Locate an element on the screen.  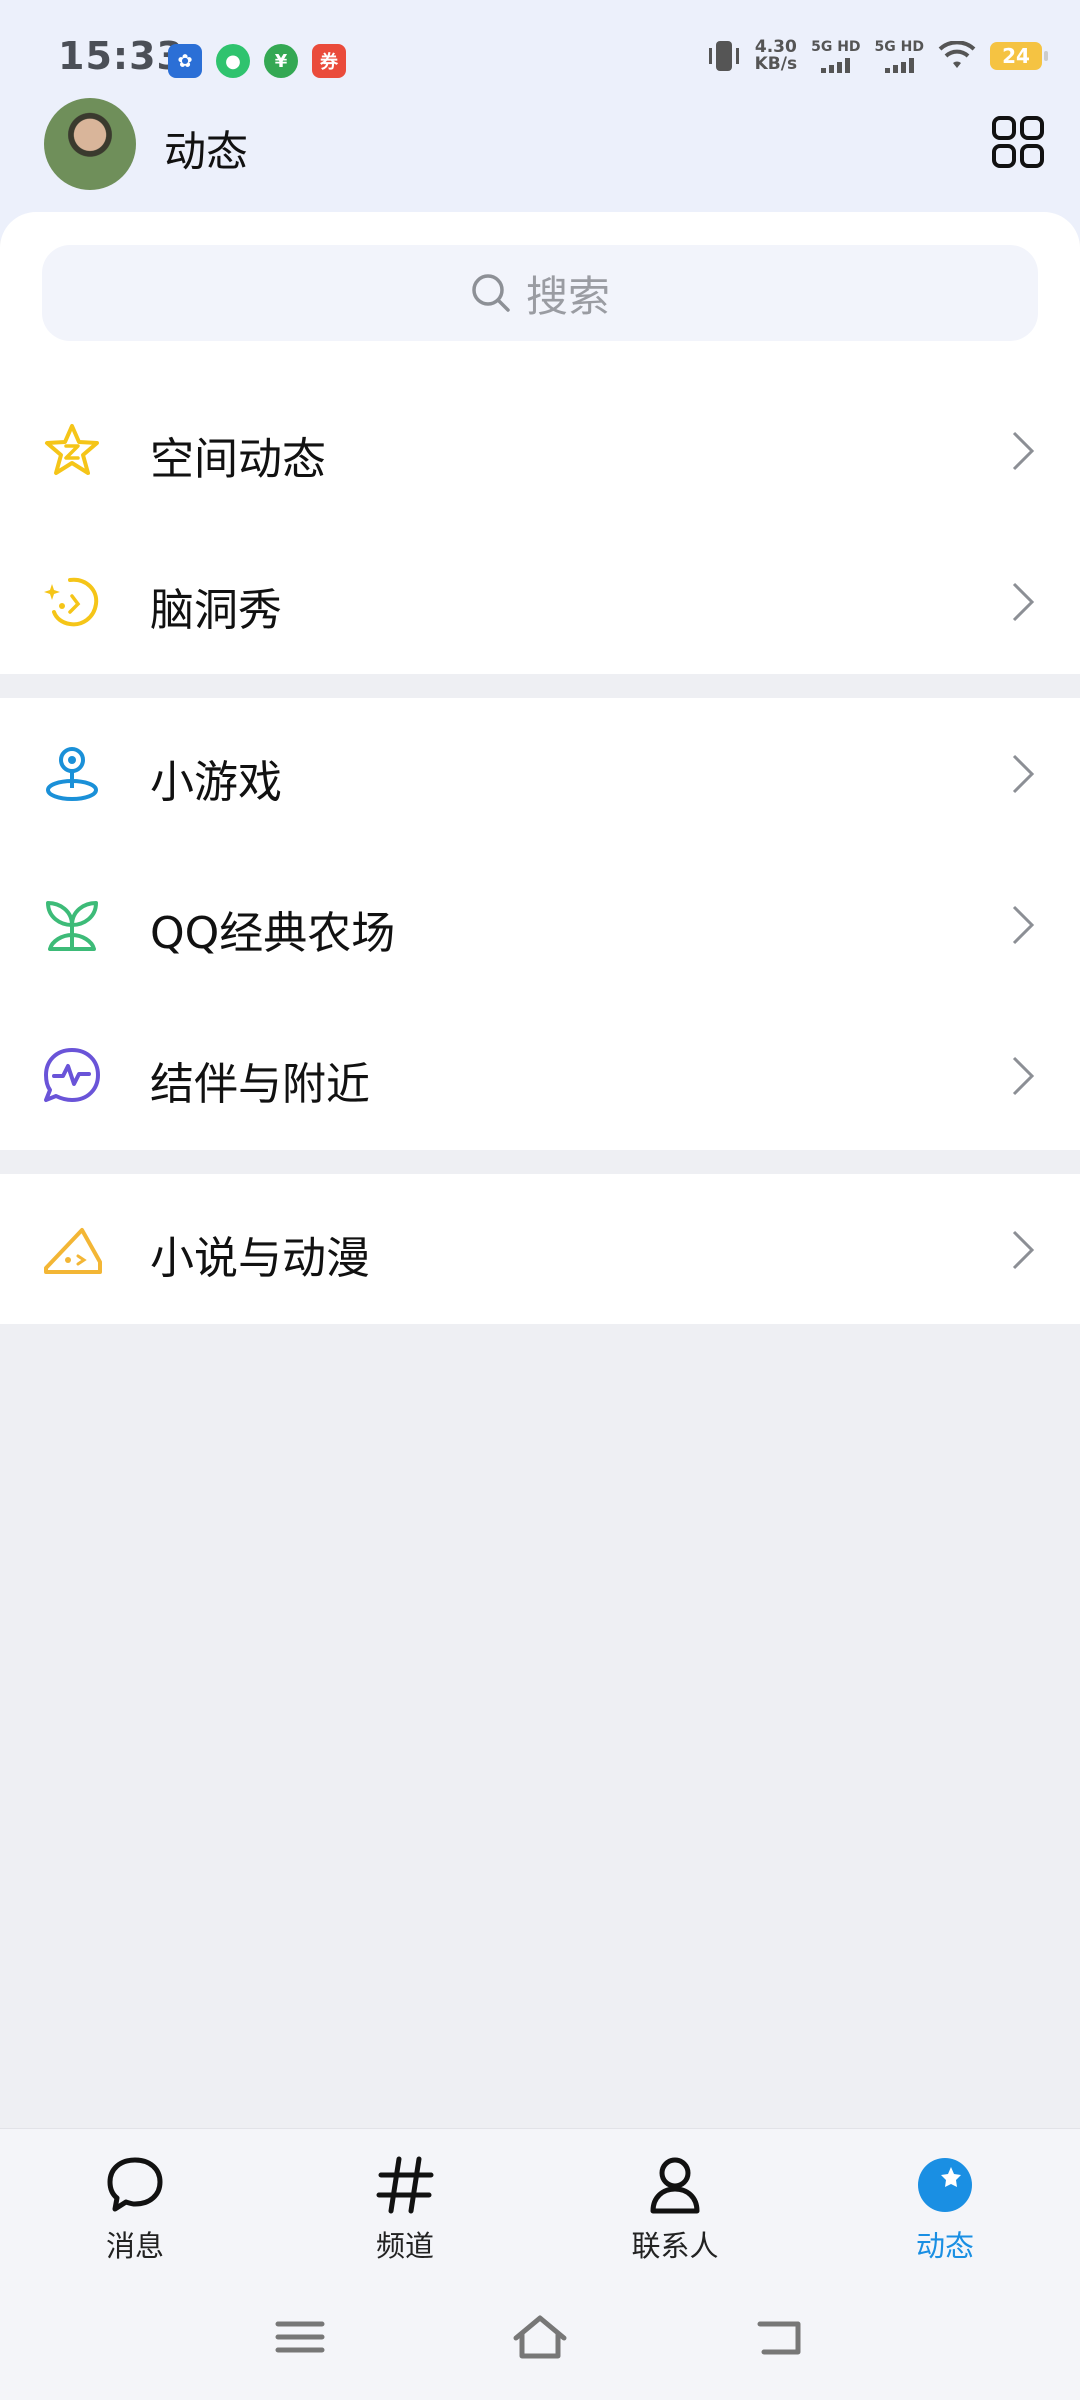
vibrate-icon is located at coordinates (723, 56).